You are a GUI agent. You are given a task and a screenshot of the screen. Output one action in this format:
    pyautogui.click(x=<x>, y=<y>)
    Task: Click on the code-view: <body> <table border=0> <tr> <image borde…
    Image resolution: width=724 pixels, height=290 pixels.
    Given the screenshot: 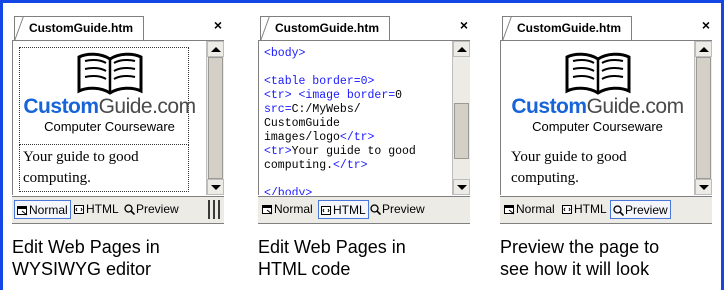 What is the action you would take?
    pyautogui.click(x=355, y=118)
    